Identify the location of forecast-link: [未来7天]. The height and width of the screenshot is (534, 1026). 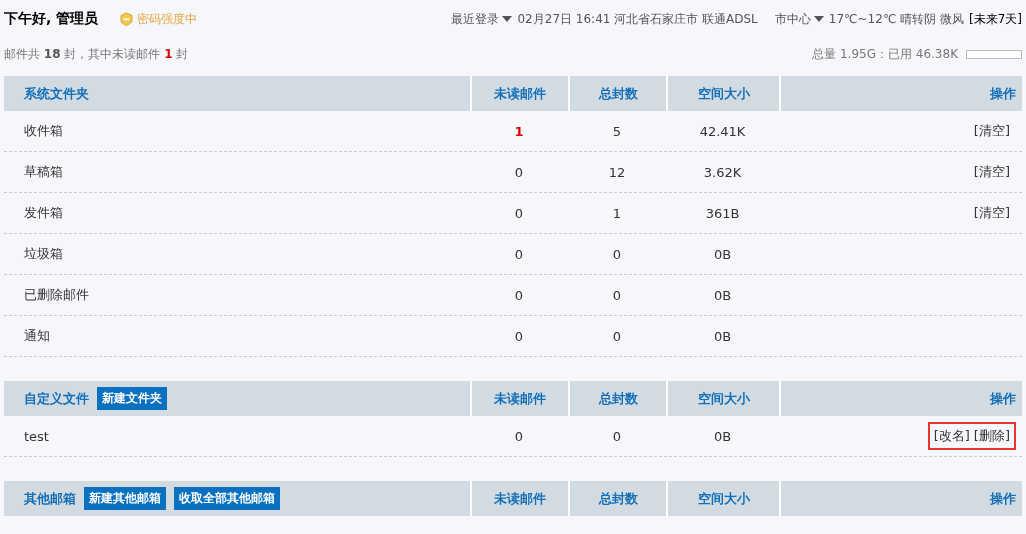
(995, 19).